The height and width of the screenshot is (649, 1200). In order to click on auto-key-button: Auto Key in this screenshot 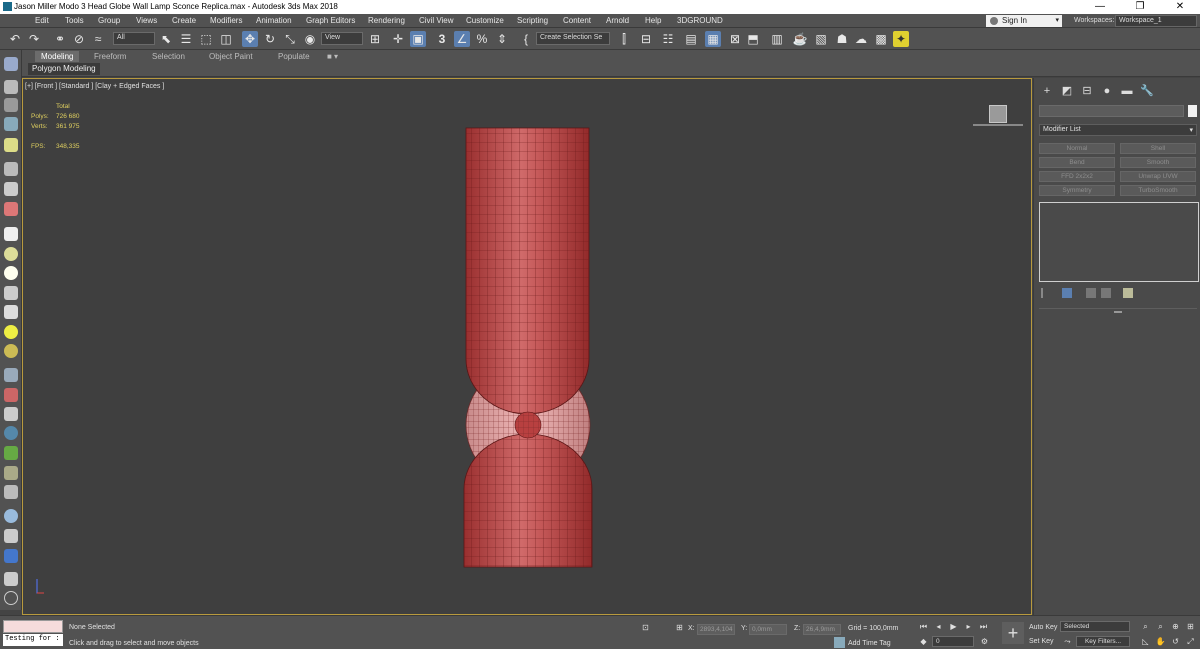, I will do `click(1043, 627)`.